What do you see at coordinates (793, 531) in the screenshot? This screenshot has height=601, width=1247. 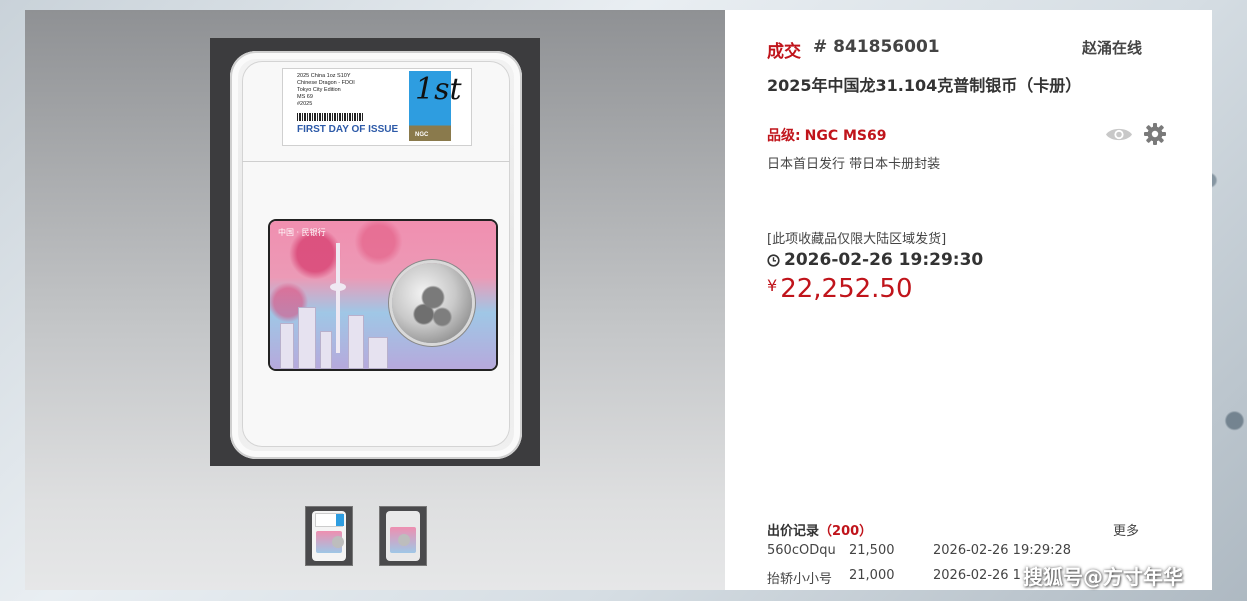 I see `bid-history-label: 出价记录` at bounding box center [793, 531].